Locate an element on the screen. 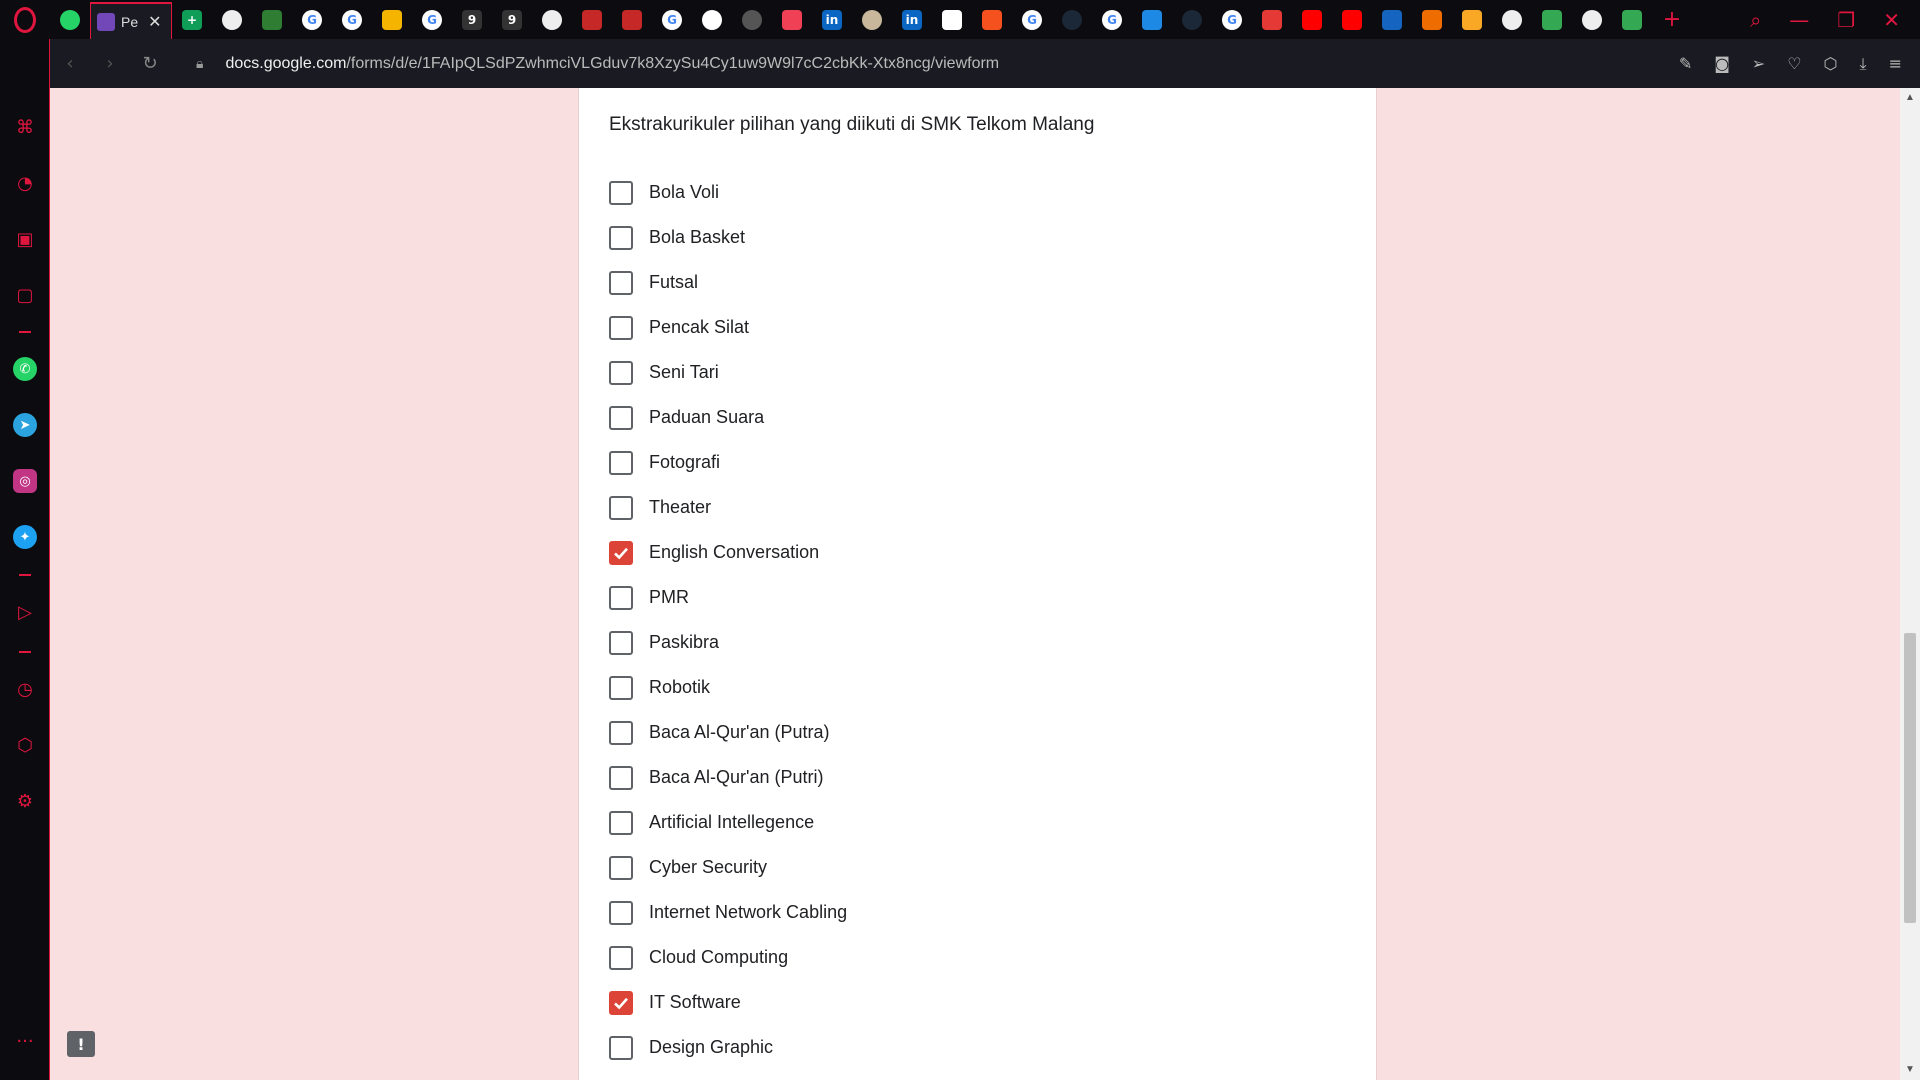  scroll-up-icon: ▲ is located at coordinates (1910, 97).